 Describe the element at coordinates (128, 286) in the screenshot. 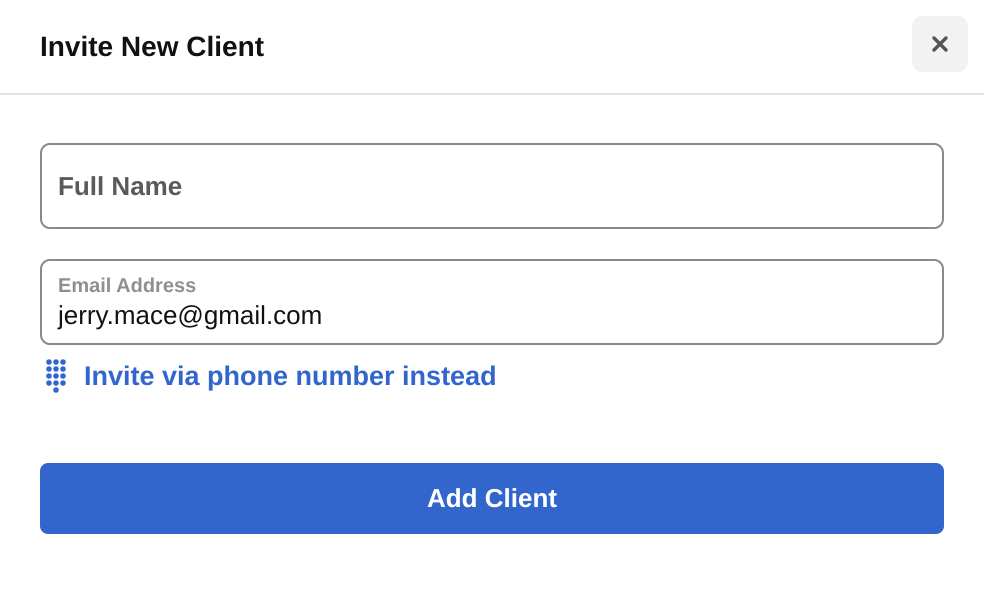

I see `field-label: Email Address` at that location.